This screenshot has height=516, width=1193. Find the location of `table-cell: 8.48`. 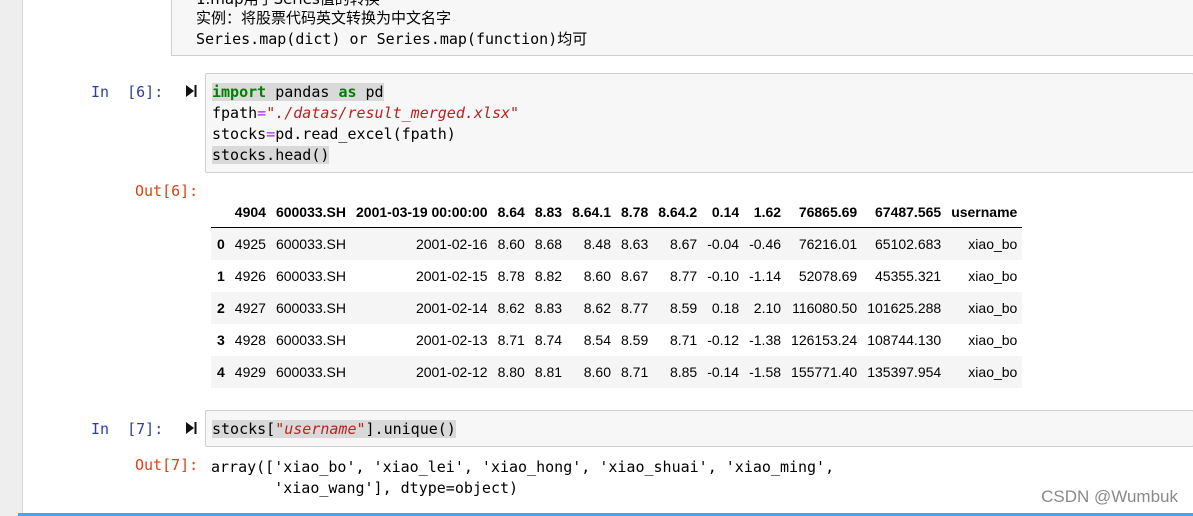

table-cell: 8.48 is located at coordinates (597, 244).